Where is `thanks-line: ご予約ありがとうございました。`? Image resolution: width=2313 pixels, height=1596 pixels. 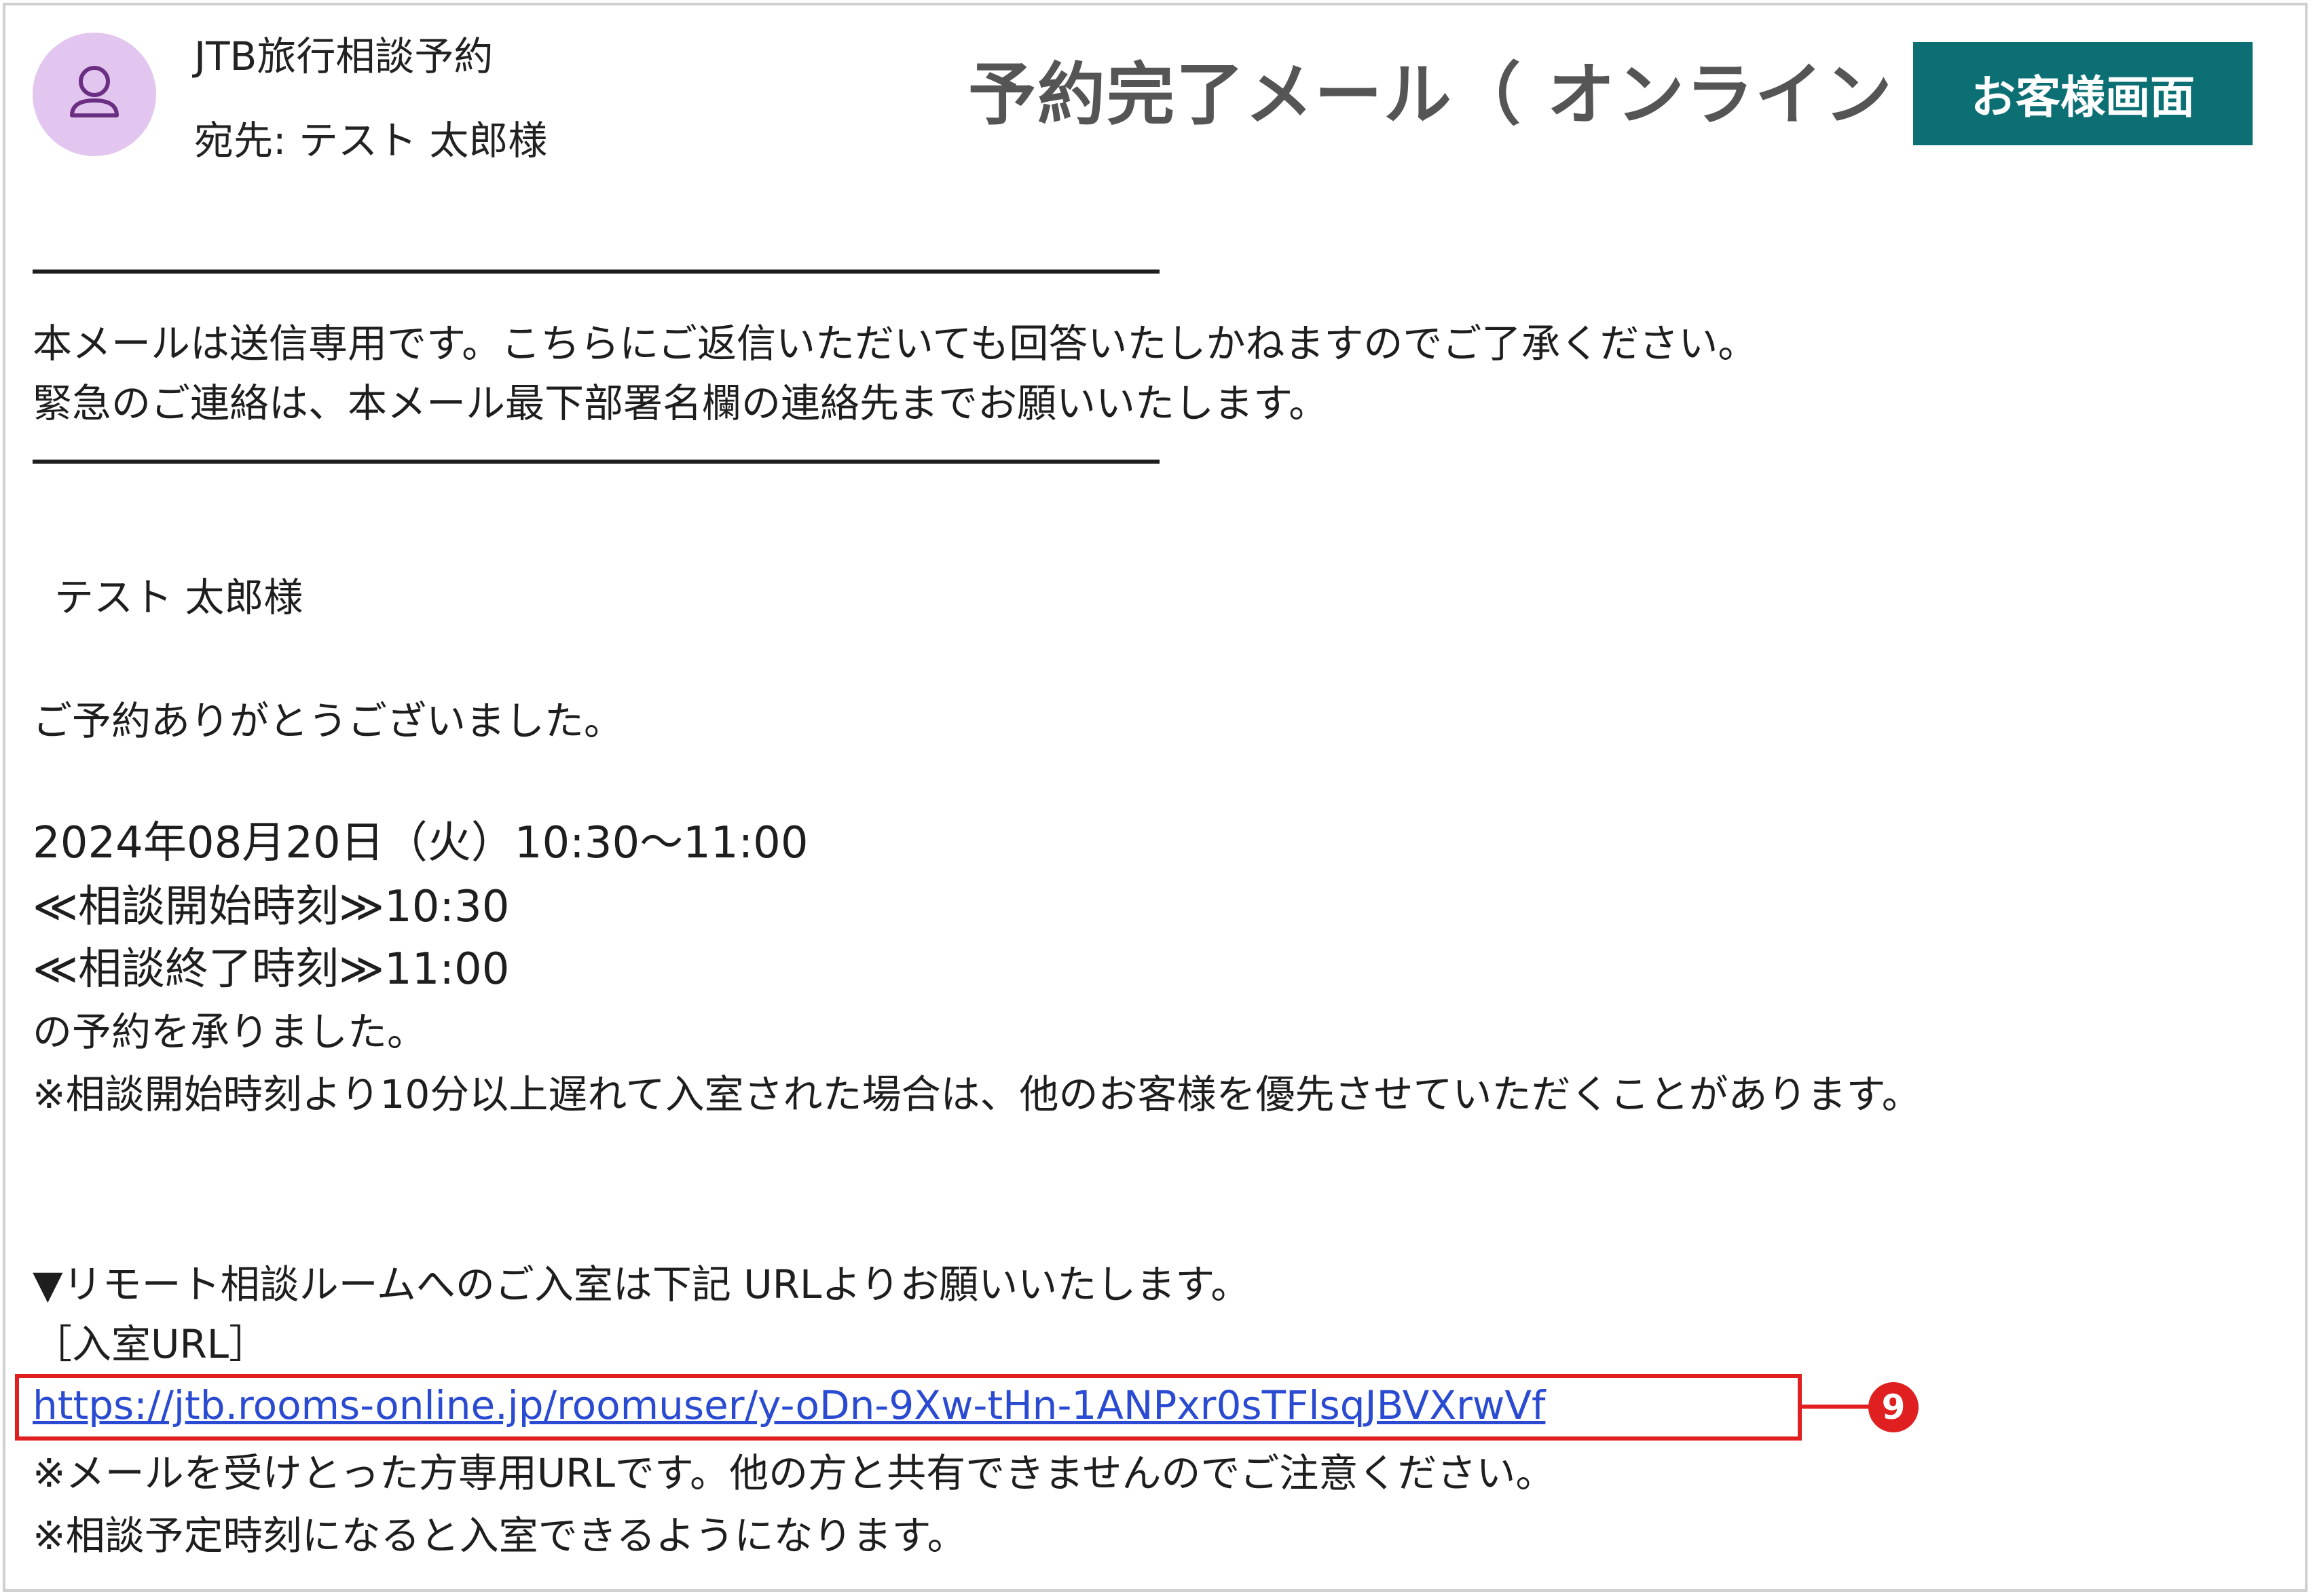 thanks-line: ご予約ありがとうございました。 is located at coordinates (329, 721).